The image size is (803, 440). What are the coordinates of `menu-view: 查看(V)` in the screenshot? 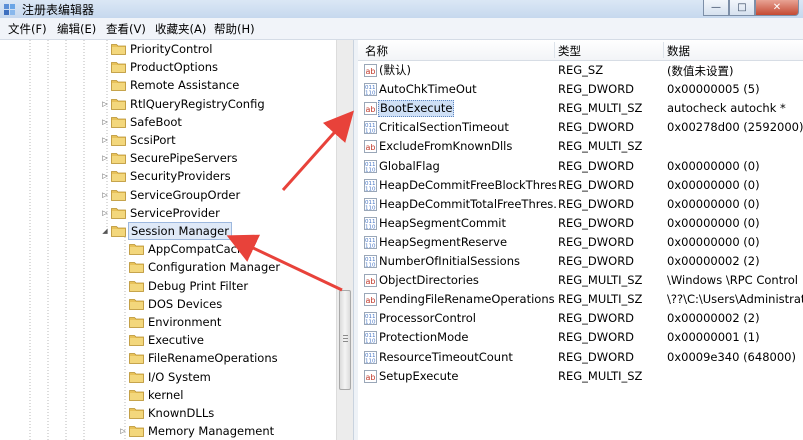 It's located at (126, 29).